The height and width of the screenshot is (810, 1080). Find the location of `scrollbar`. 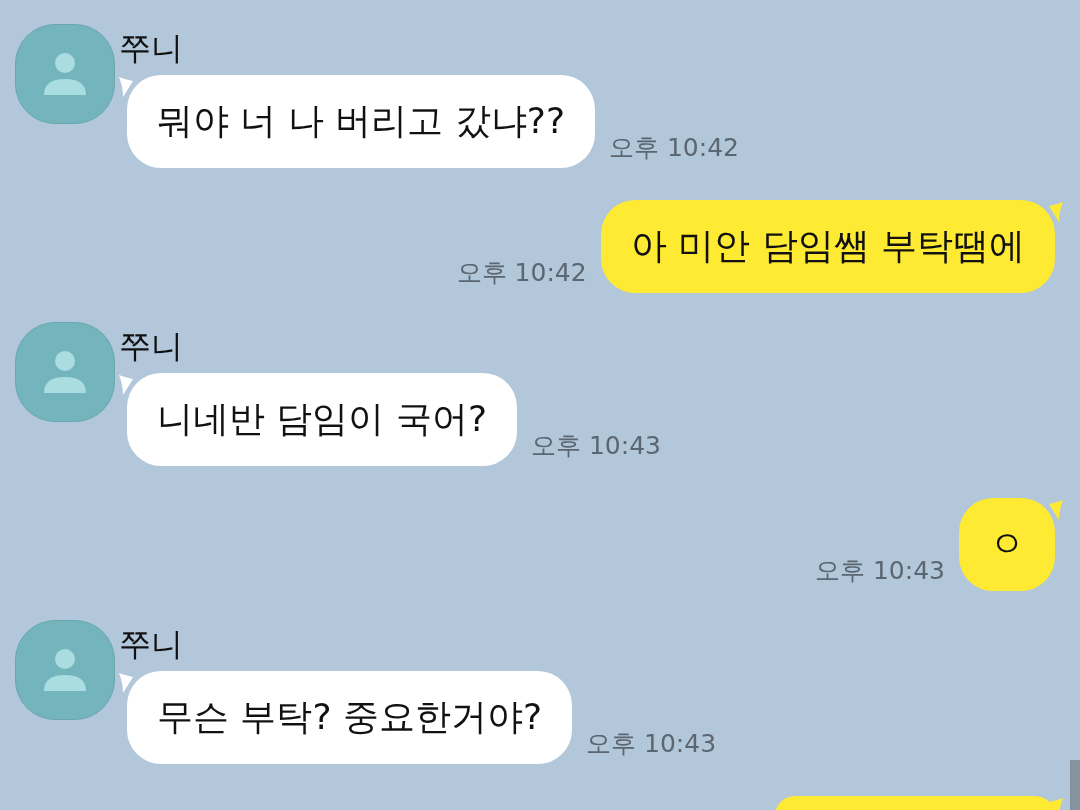

scrollbar is located at coordinates (1075, 785).